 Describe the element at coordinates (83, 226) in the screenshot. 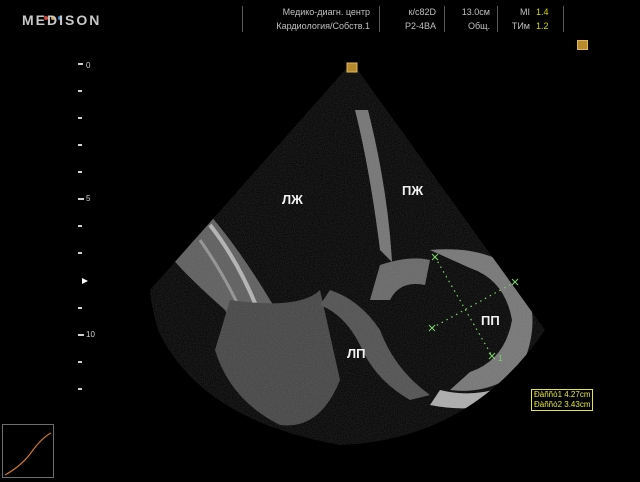

I see `depth-scale` at that location.